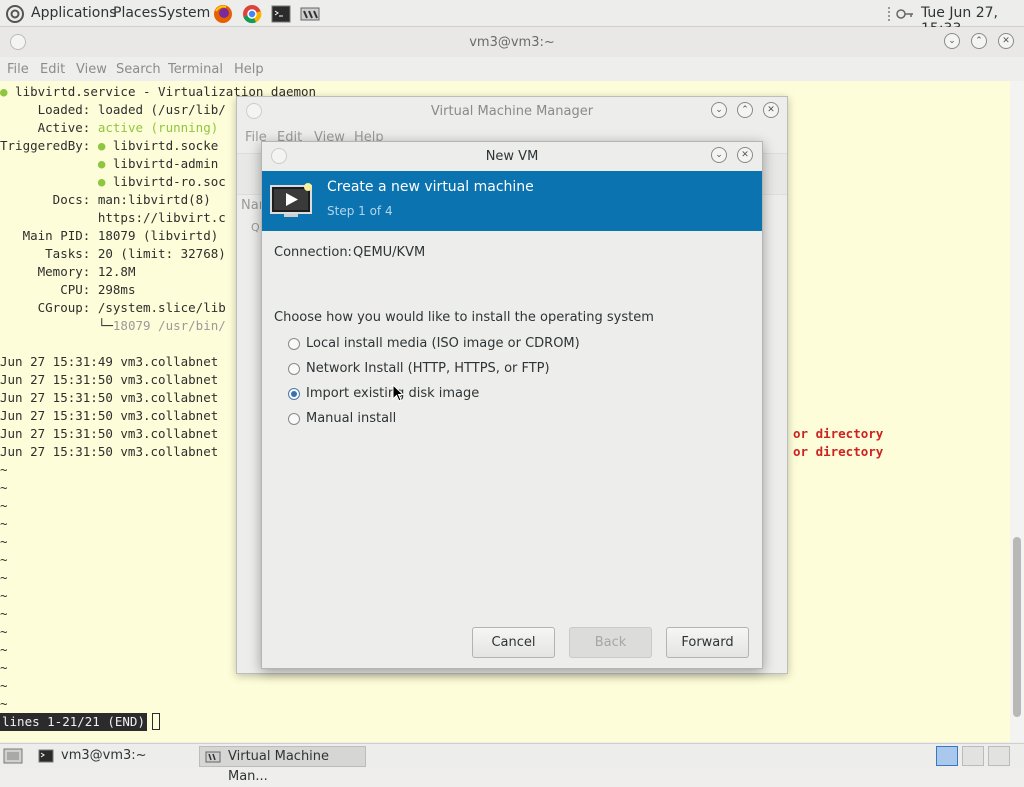 Image resolution: width=1024 pixels, height=787 pixels. Describe the element at coordinates (109, 145) in the screenshot. I see `terminal-line: TriggeredBy: ● libvirtd.socke` at that location.